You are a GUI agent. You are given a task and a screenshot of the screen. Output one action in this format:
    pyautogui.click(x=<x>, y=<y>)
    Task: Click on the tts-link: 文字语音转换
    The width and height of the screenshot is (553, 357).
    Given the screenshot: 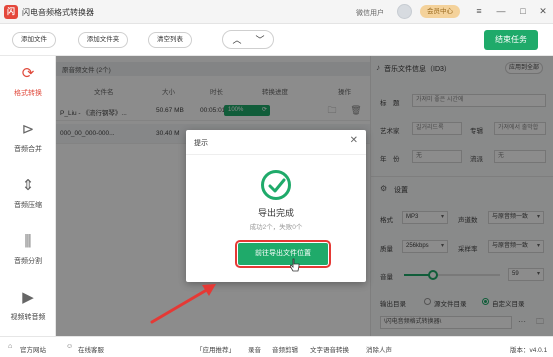 What is the action you would take?
    pyautogui.click(x=329, y=349)
    